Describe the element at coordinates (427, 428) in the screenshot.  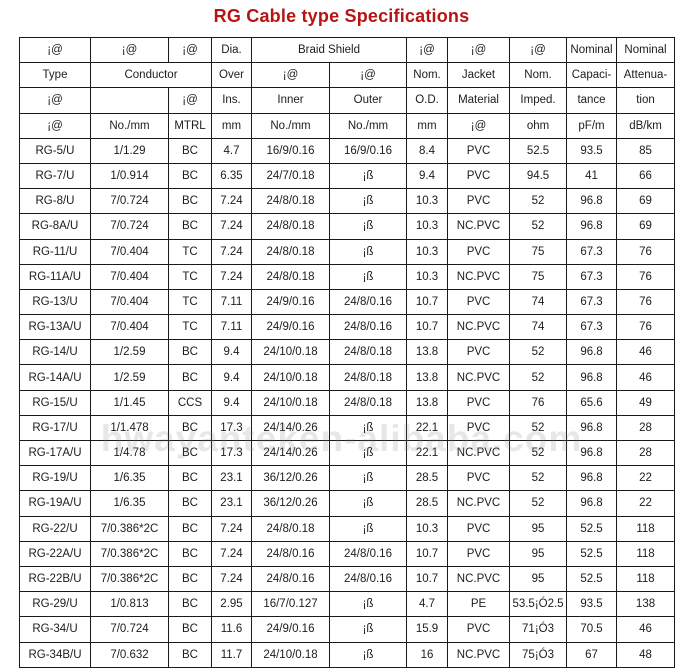
I see `data-cell: 22.1` at that location.